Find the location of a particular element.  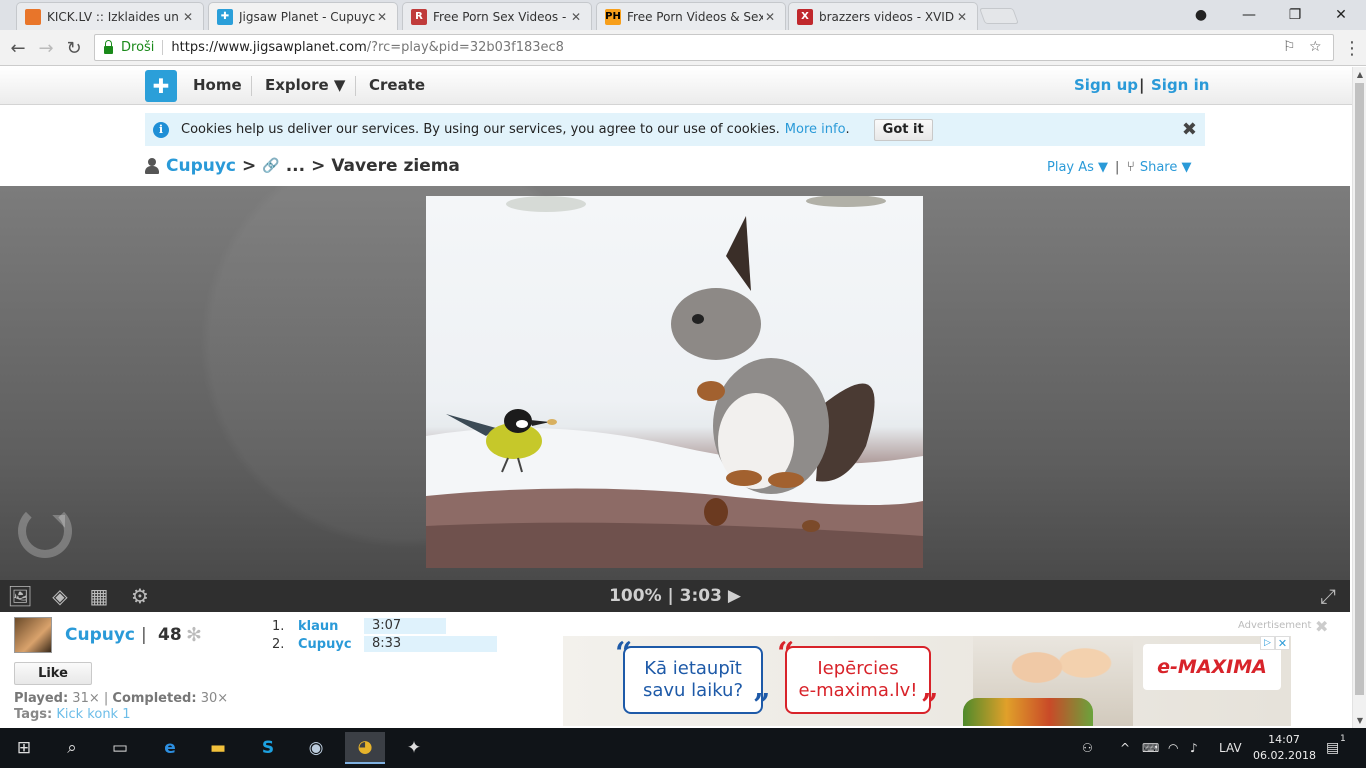

wifi-icon: ◠ is located at coordinates (1173, 748).